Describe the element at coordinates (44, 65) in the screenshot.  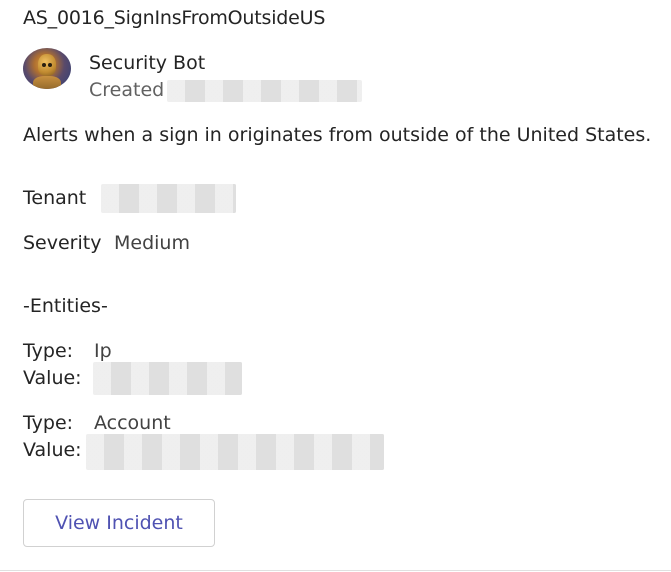
I see `avatar-eye-left` at that location.